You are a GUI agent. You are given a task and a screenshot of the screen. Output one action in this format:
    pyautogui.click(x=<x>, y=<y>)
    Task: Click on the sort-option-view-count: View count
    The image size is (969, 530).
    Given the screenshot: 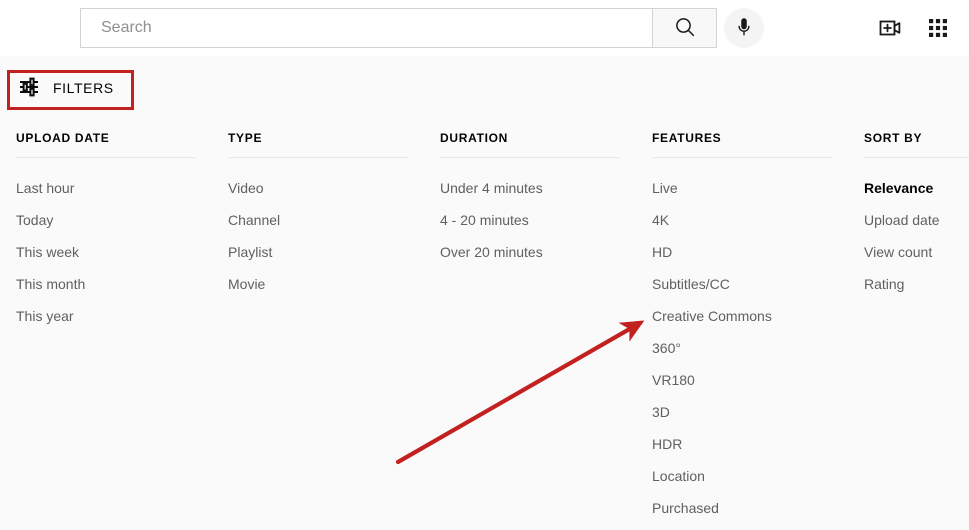 What is the action you would take?
    pyautogui.click(x=916, y=252)
    